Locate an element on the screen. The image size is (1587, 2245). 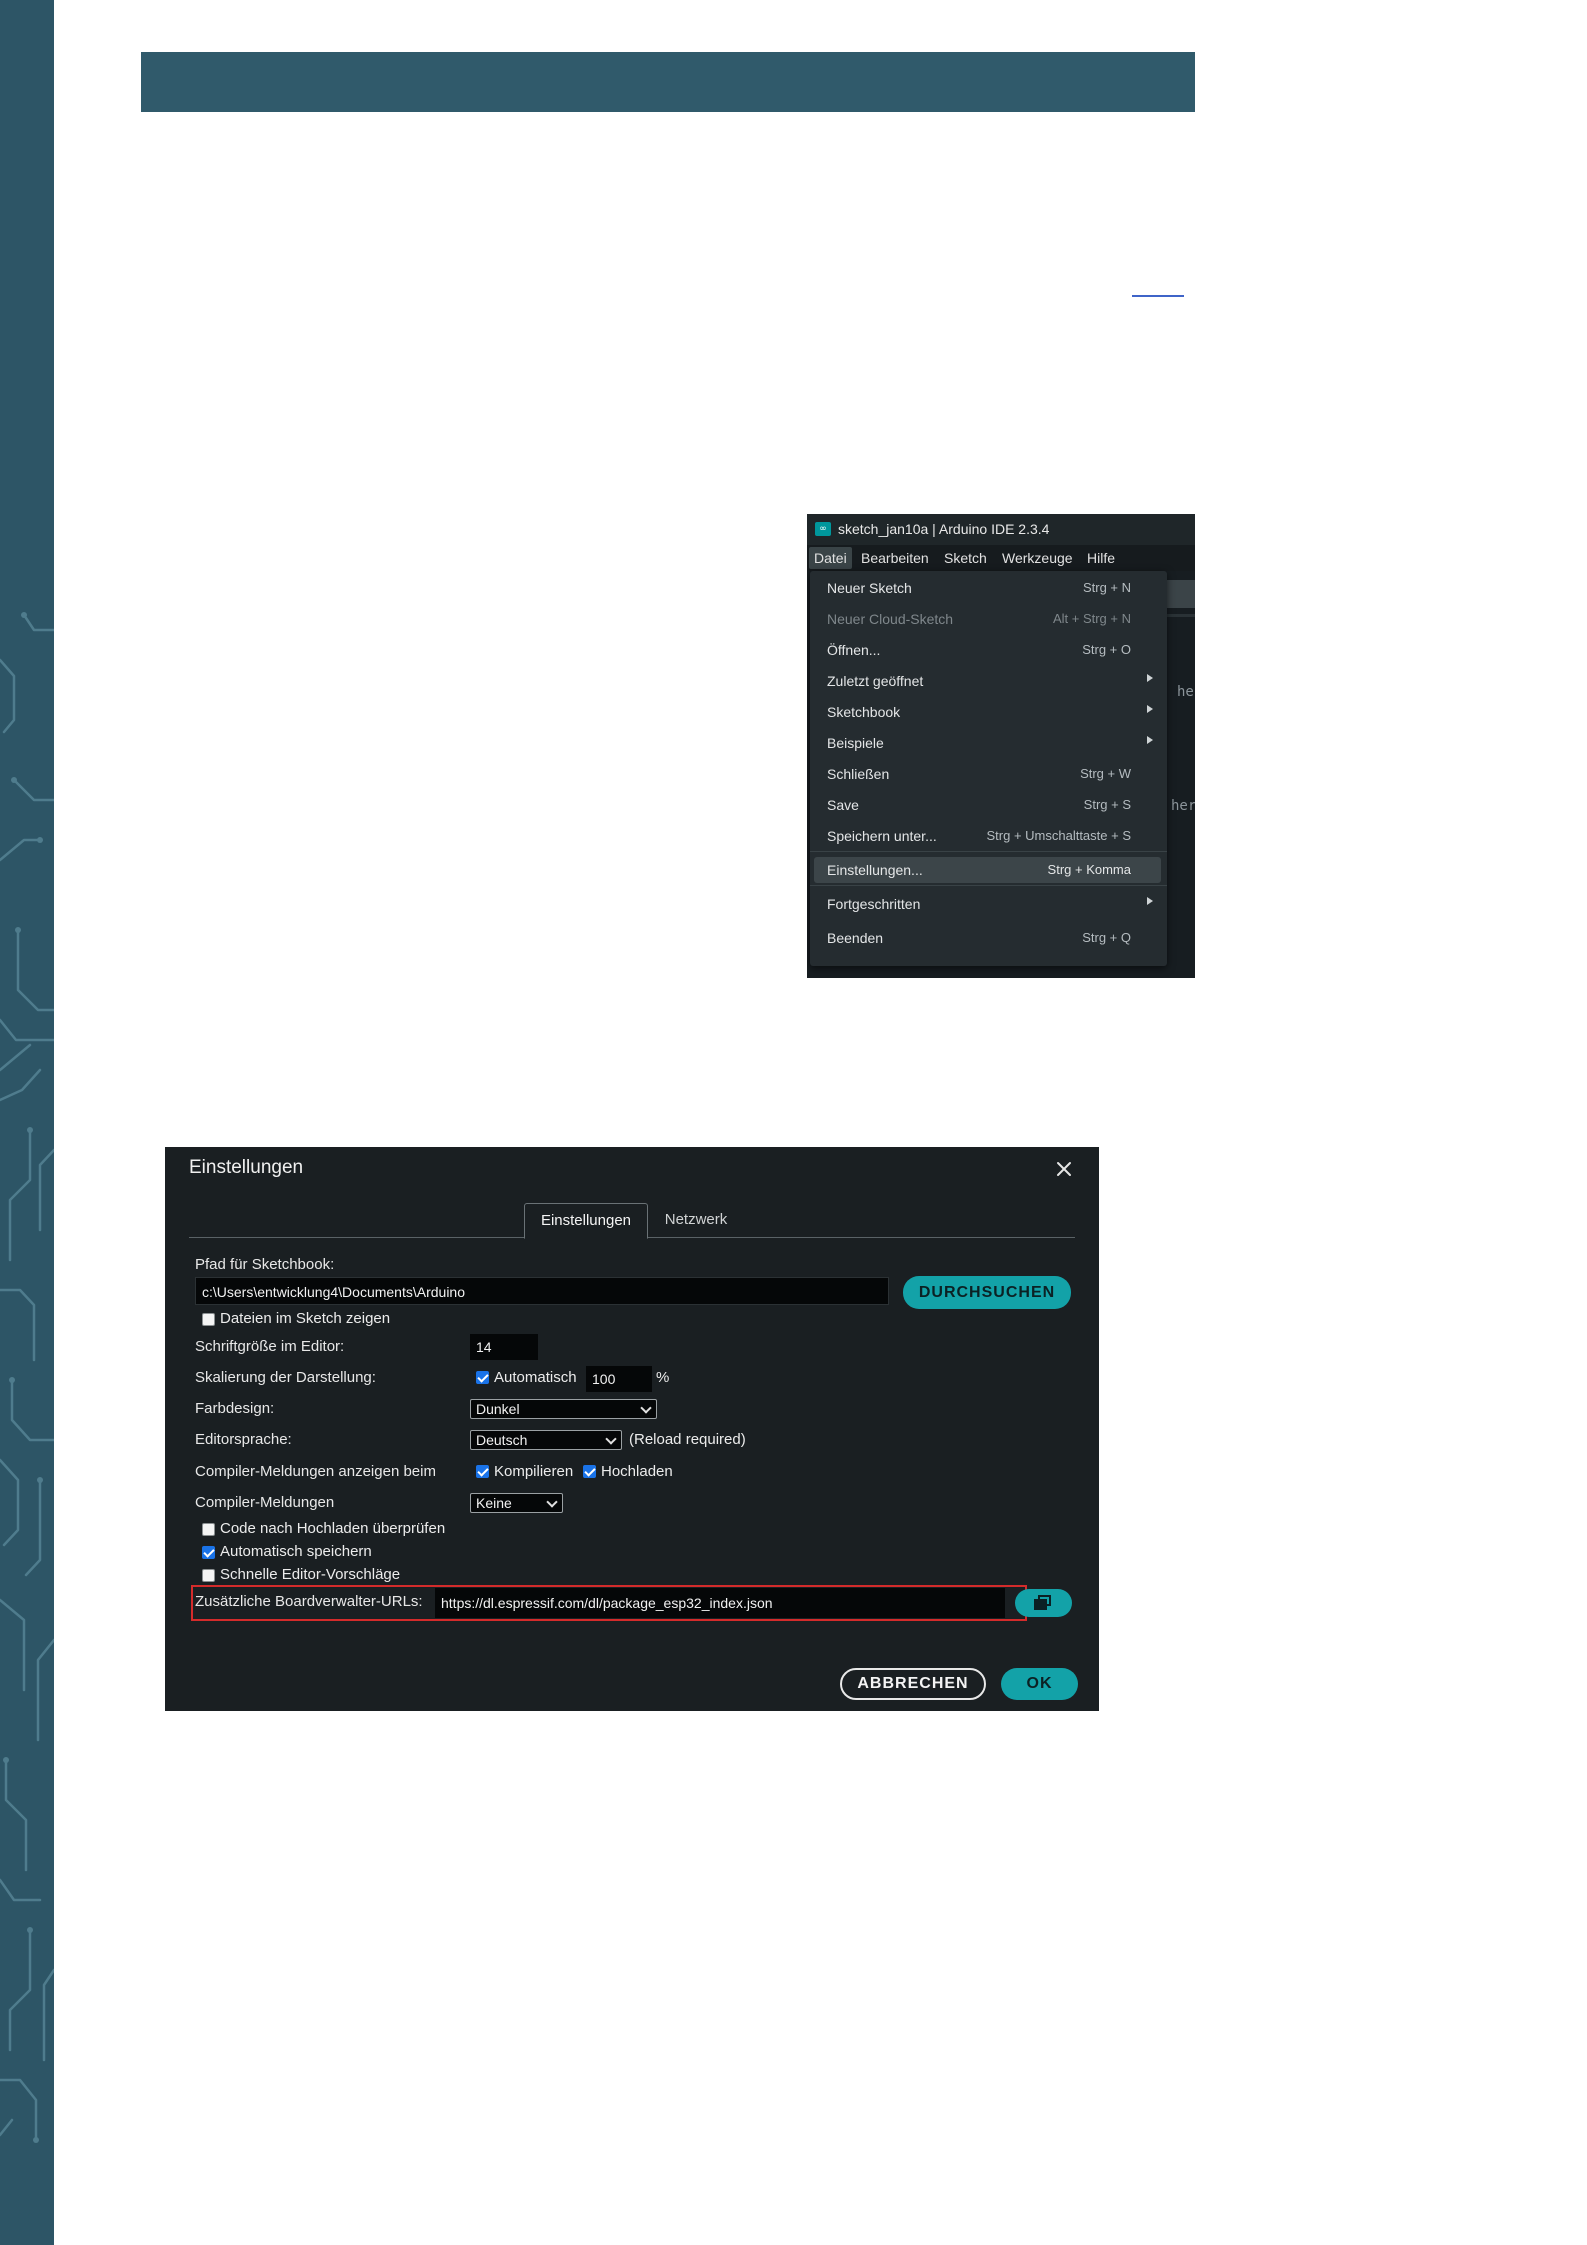
menu-item: Einstellungen... Strg + Komma is located at coordinates (987, 870).